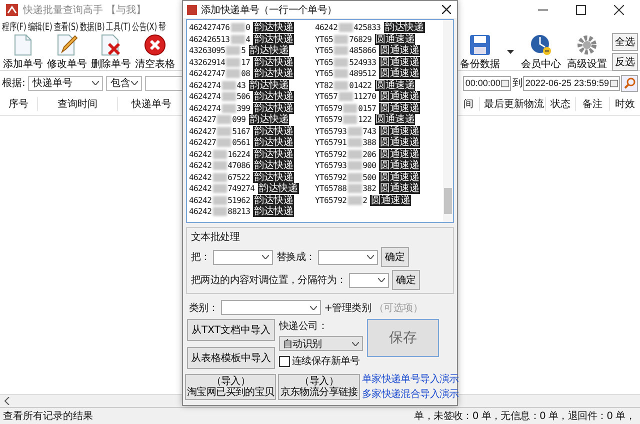 This screenshot has height=424, width=640. Describe the element at coordinates (331, 142) in the screenshot. I see `tracking-number-start: YT65791` at that location.